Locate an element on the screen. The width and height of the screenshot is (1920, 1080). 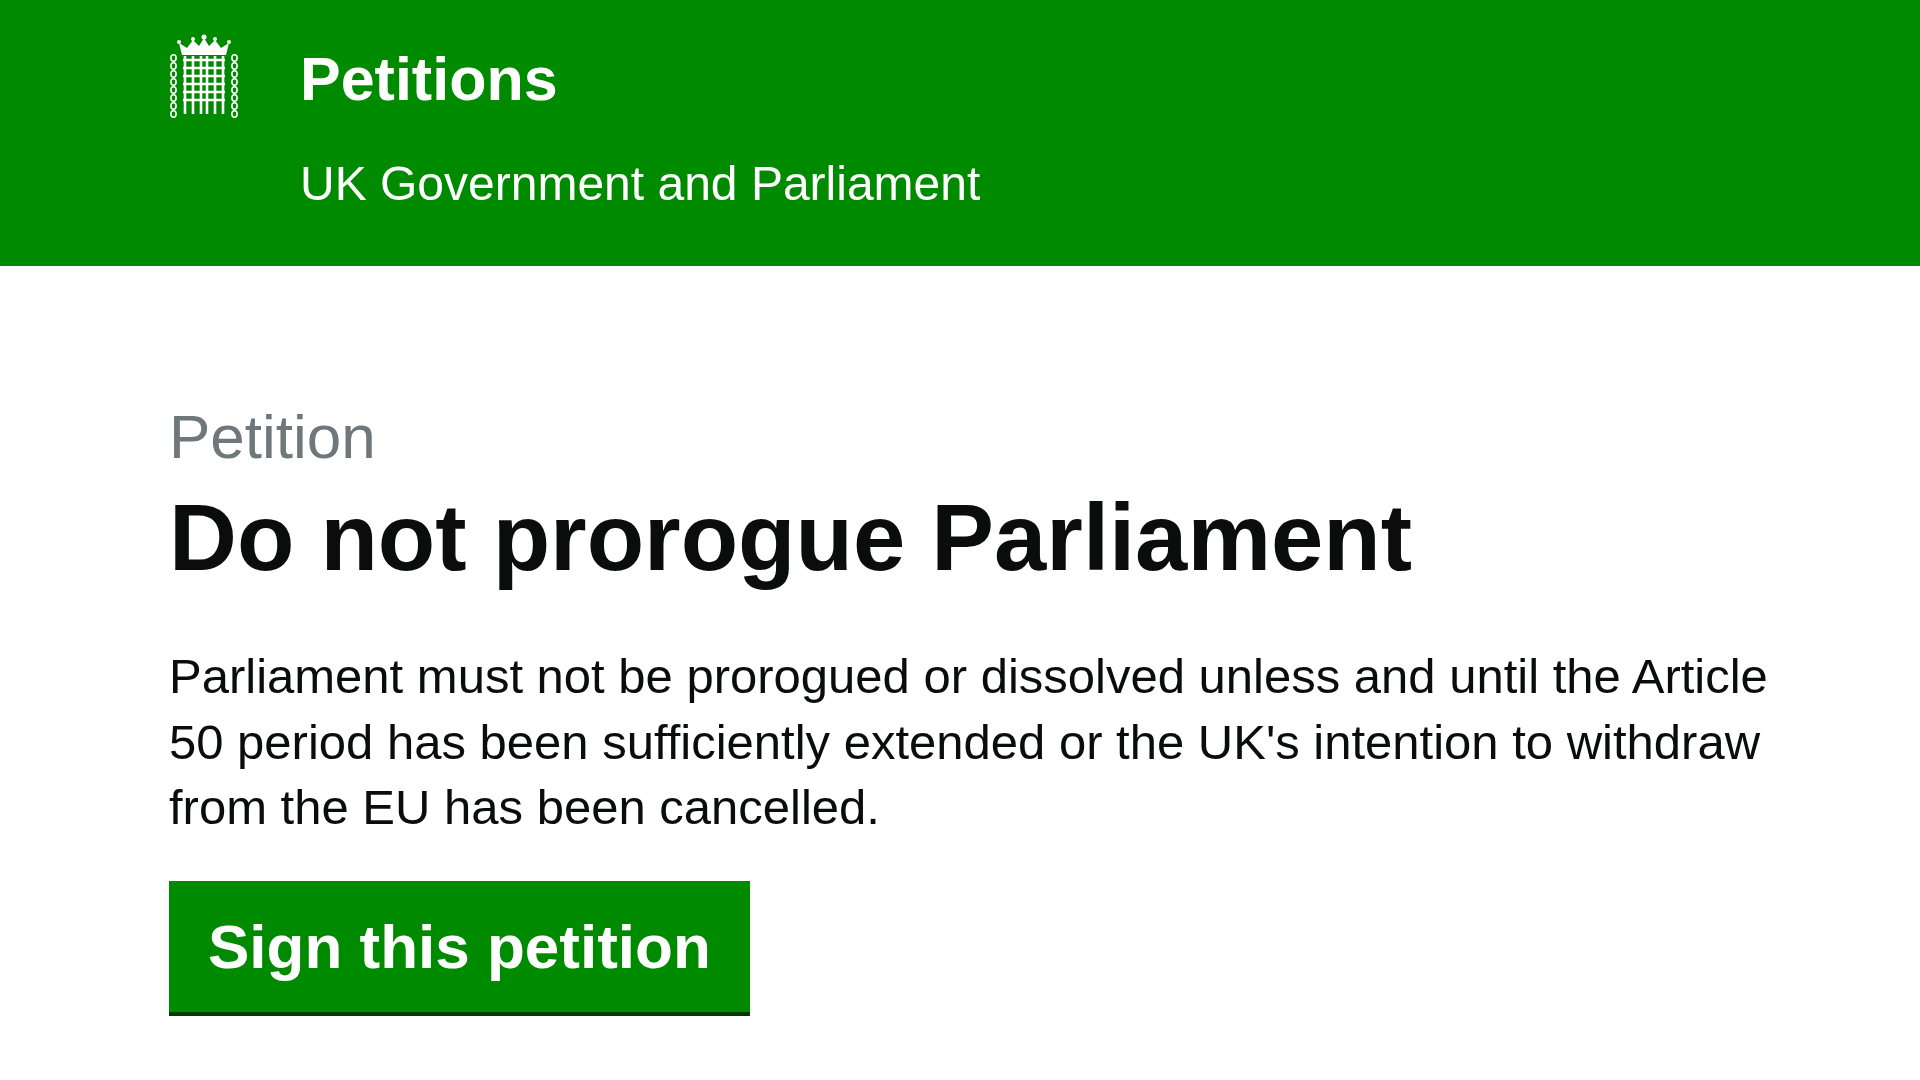
petition-label: Petition is located at coordinates (272, 437).